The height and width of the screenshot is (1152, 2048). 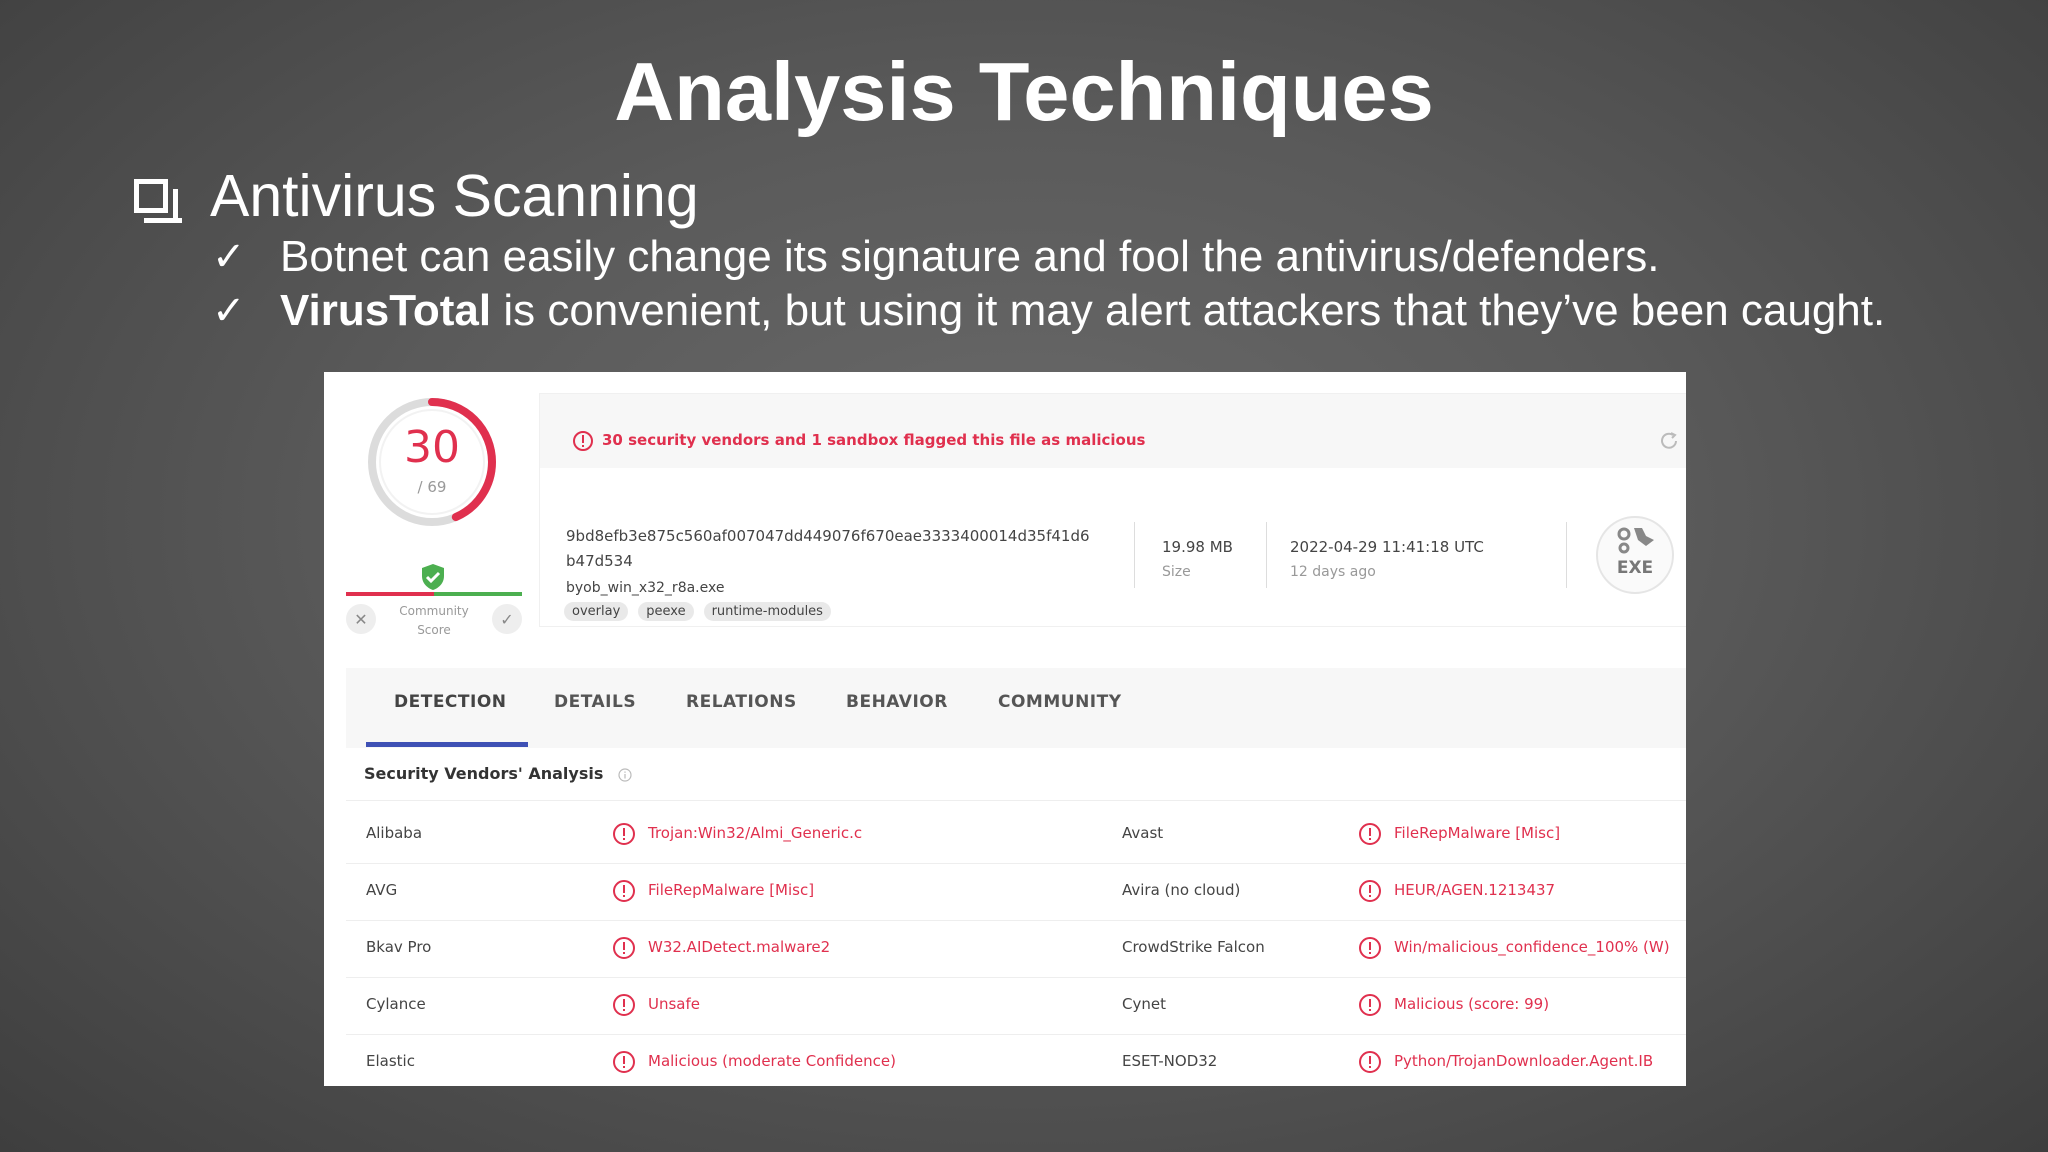 I want to click on detection-result: Python/TrojanDownloader.Agent.IB, so click(x=1524, y=1061).